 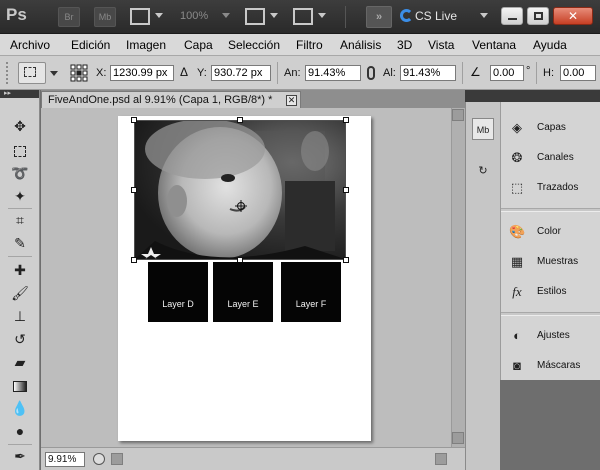 I want to click on menu-capa: Capa, so click(x=198, y=45).